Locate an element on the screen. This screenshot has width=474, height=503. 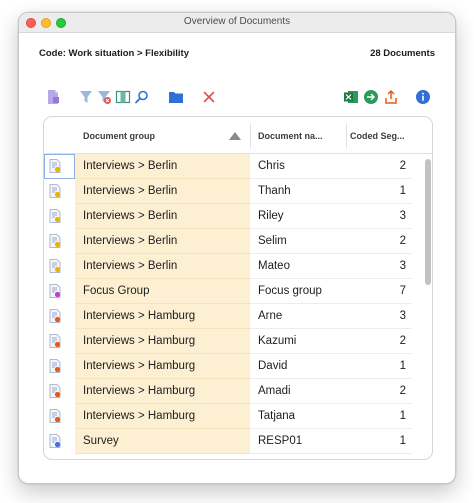
title-bar: Overview of Documents is located at coordinates (237, 23).